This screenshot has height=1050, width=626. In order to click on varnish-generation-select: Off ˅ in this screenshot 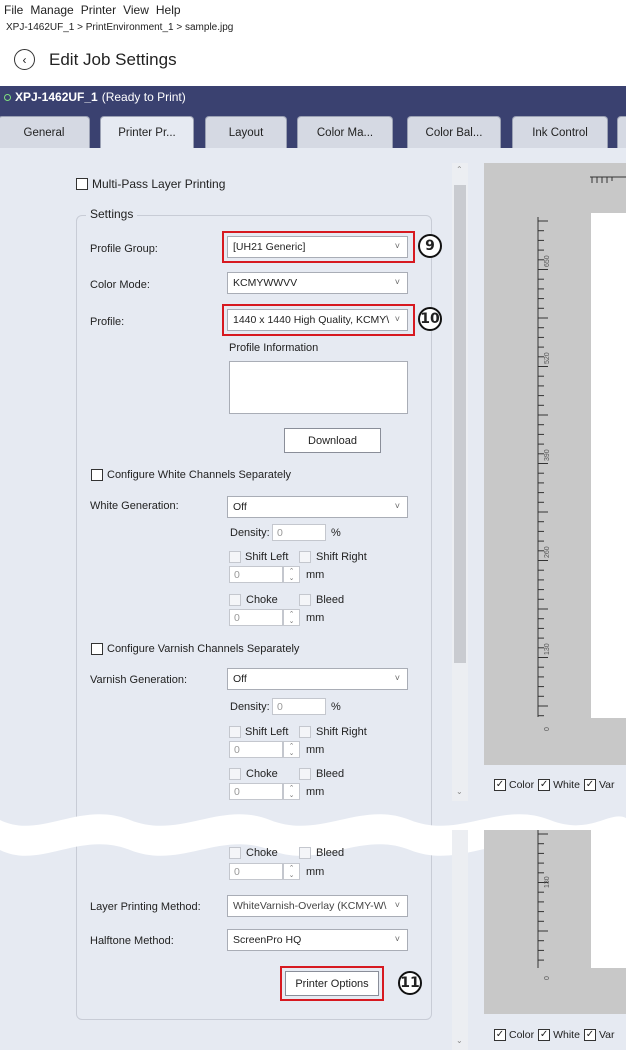, I will do `click(317, 679)`.